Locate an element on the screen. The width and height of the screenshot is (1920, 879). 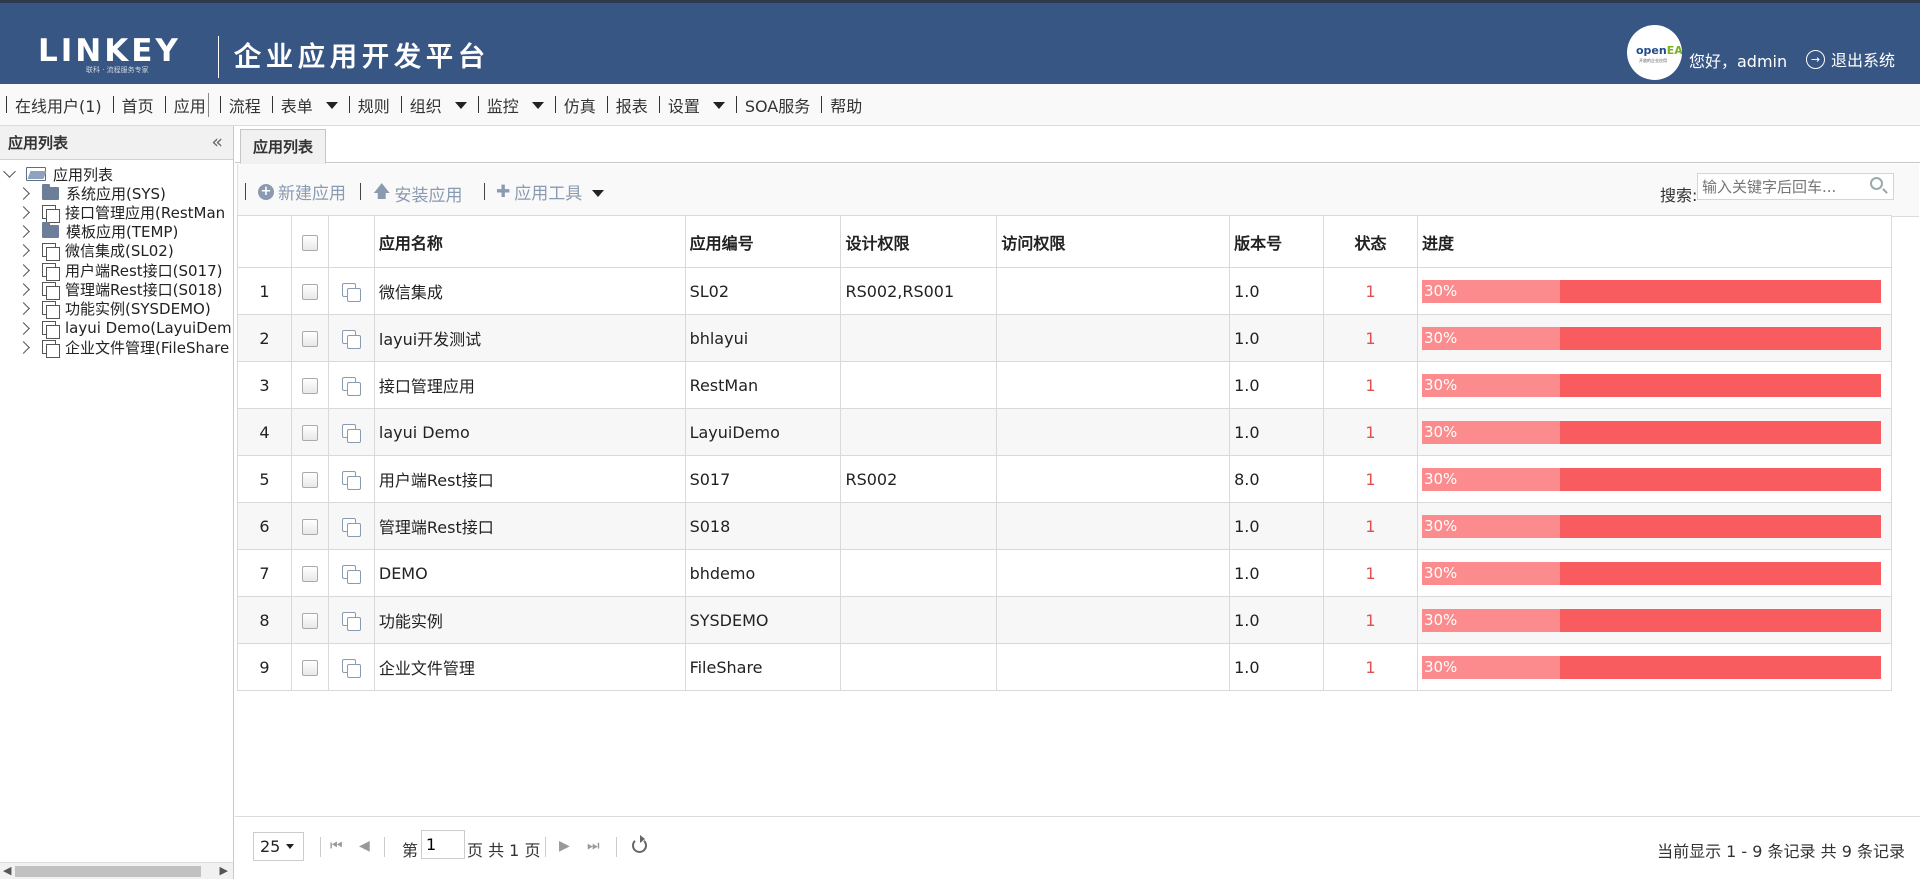
scrollbar-thumb is located at coordinates (108, 871).